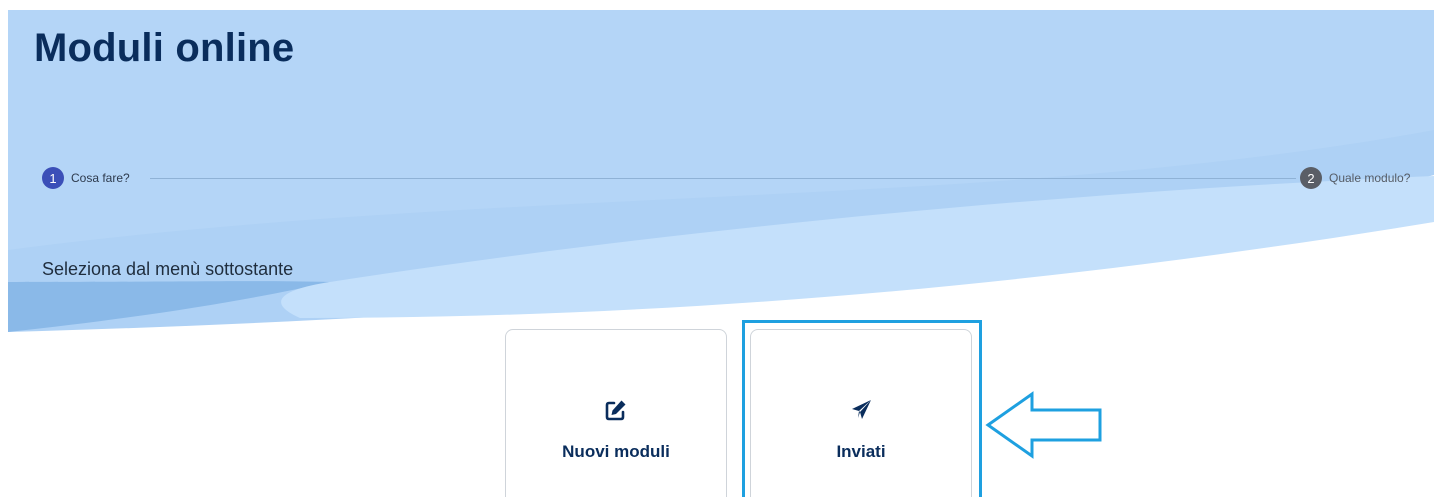 Image resolution: width=1434 pixels, height=497 pixels. I want to click on step-cosa-fare: 1 Cosa fare?, so click(86, 178).